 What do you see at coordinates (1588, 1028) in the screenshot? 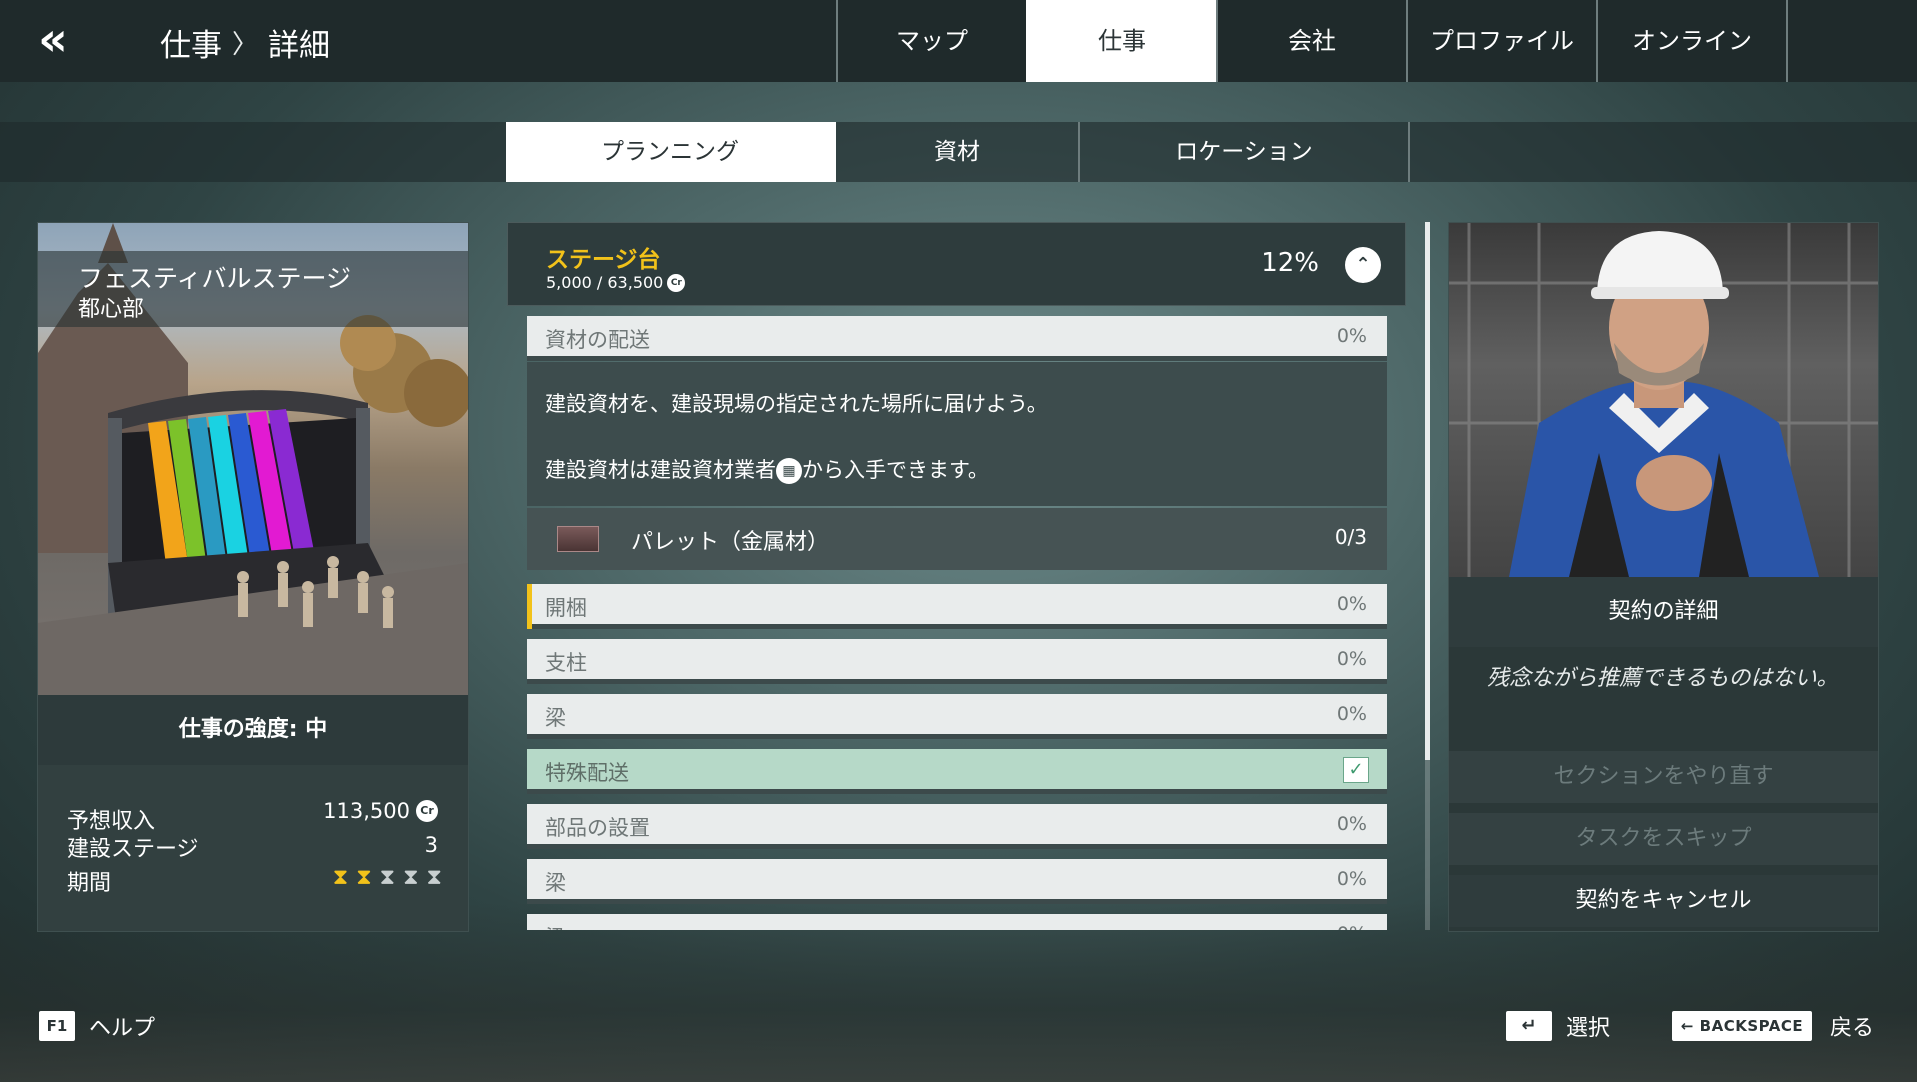
I see `select-label: 選択` at bounding box center [1588, 1028].